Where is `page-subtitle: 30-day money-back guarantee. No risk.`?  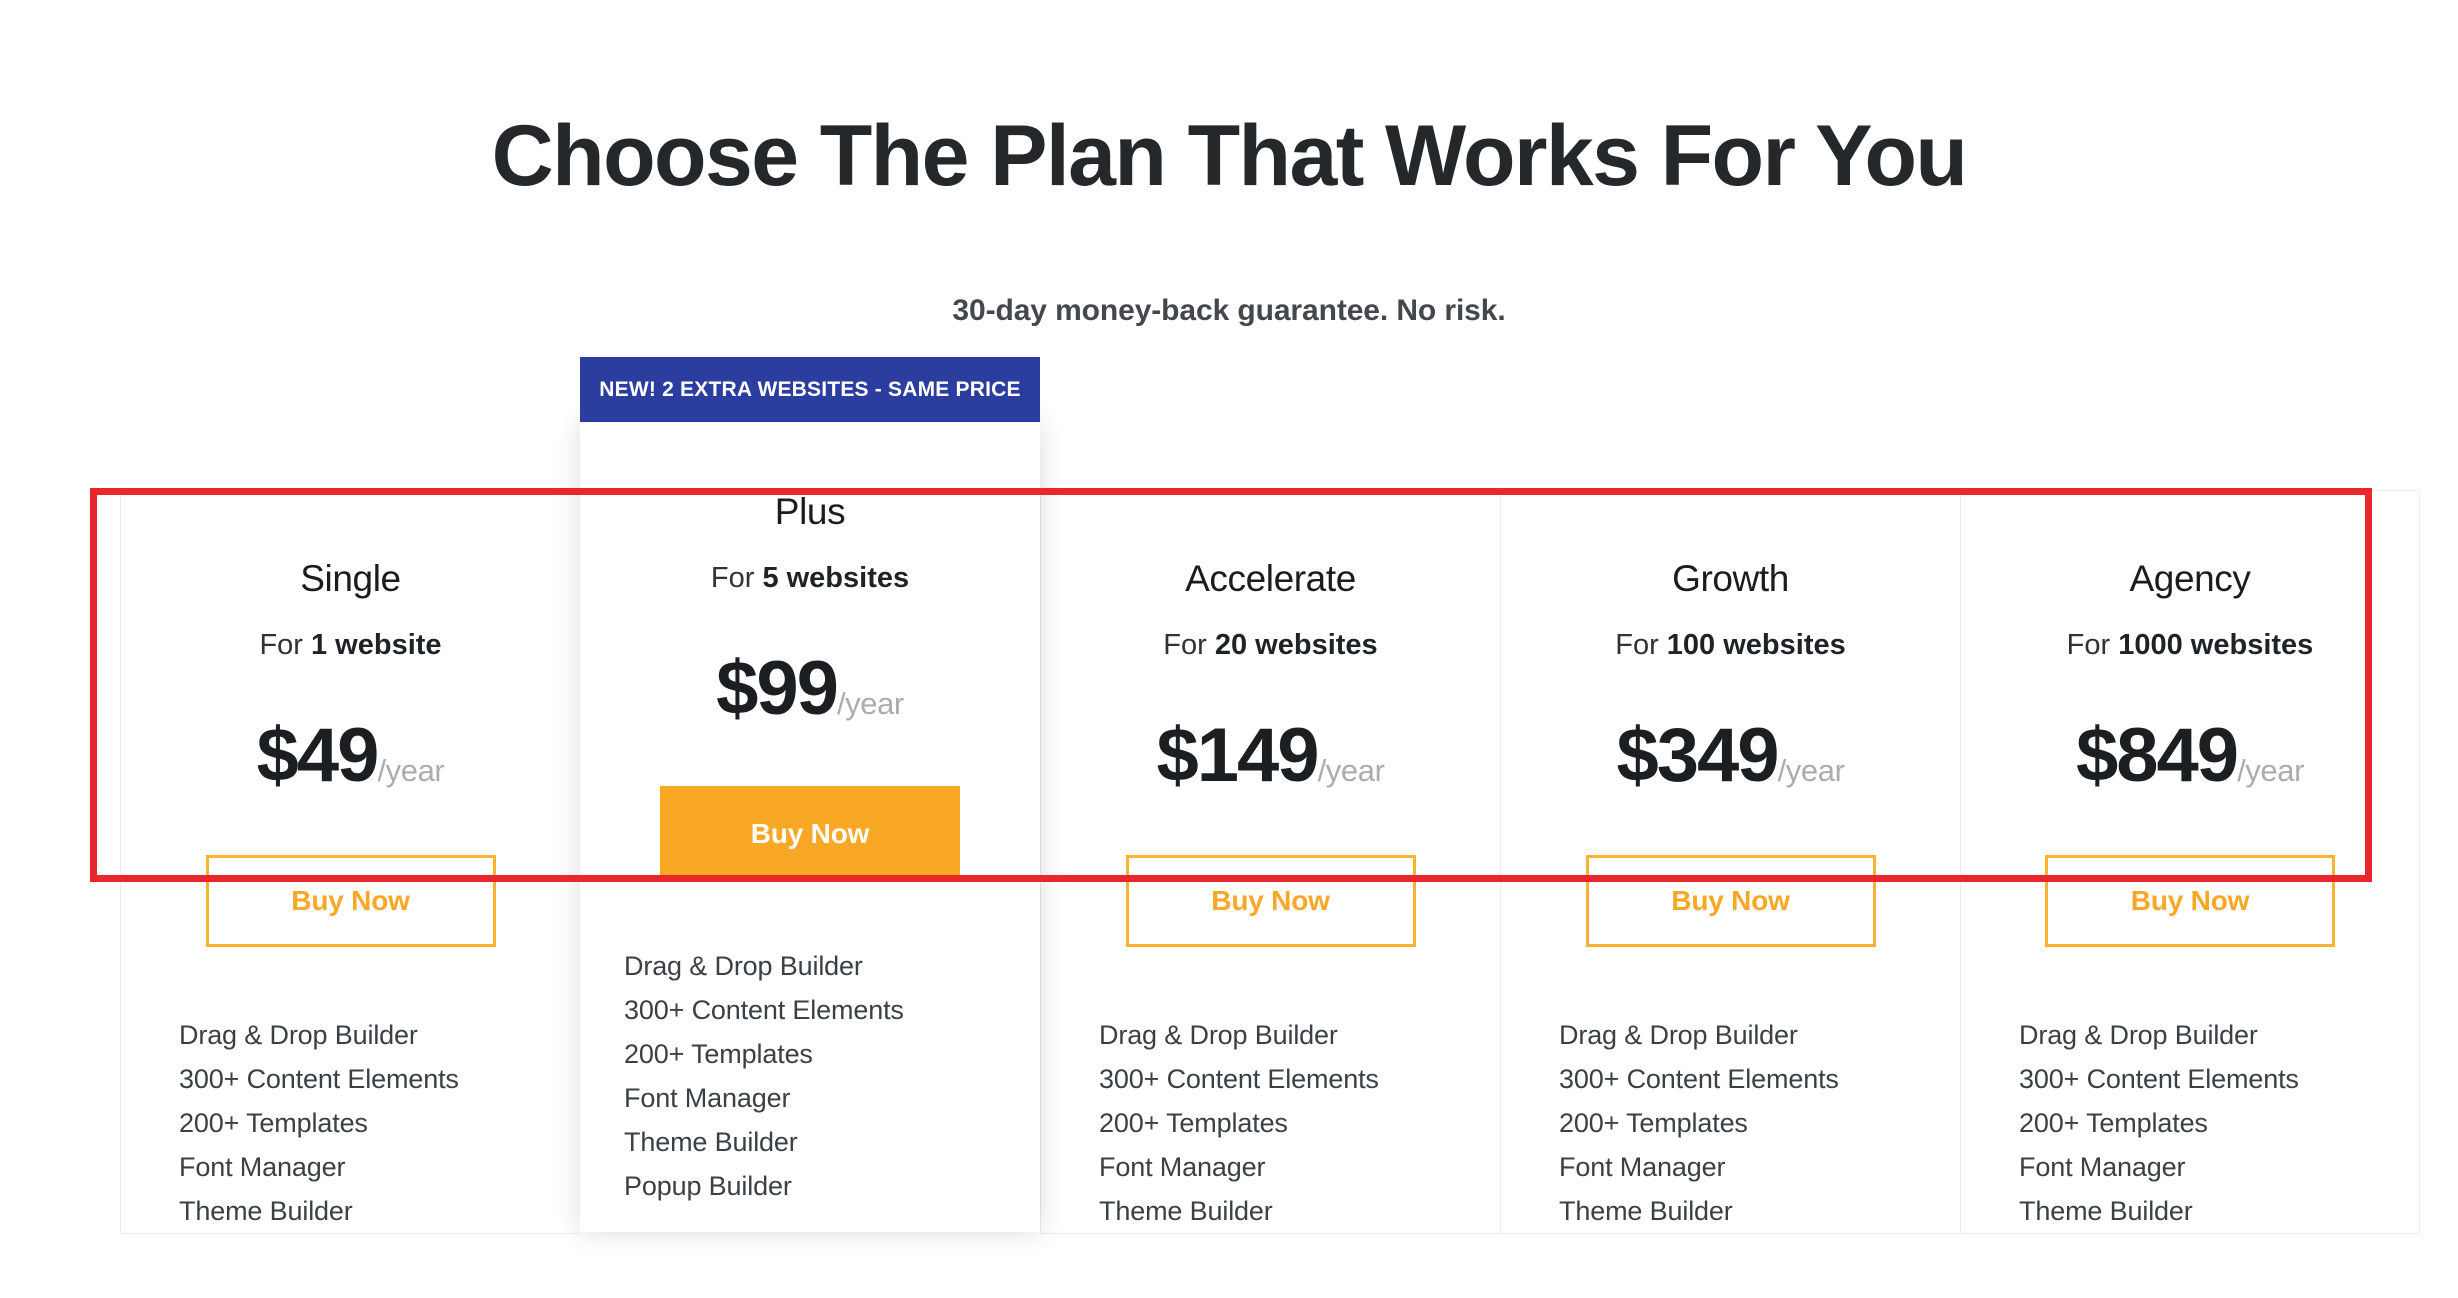
page-subtitle: 30-day money-back guarantee. No risk. is located at coordinates (1229, 310).